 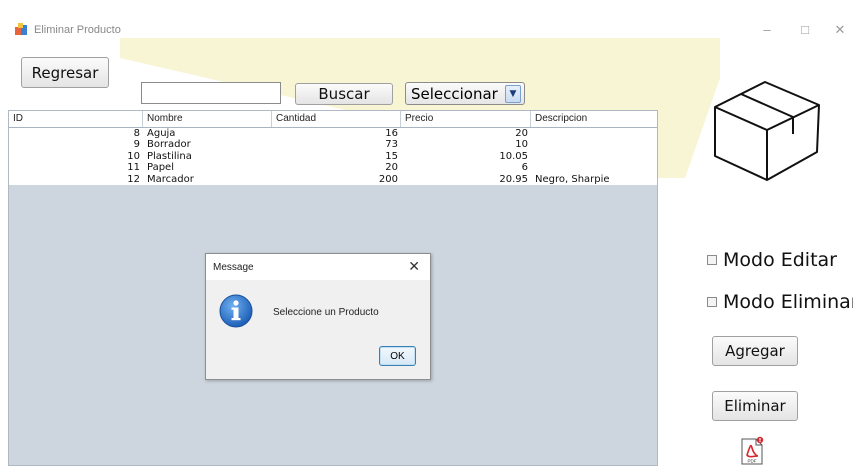 I want to click on pdf-icon: PDF, so click(x=752, y=451).